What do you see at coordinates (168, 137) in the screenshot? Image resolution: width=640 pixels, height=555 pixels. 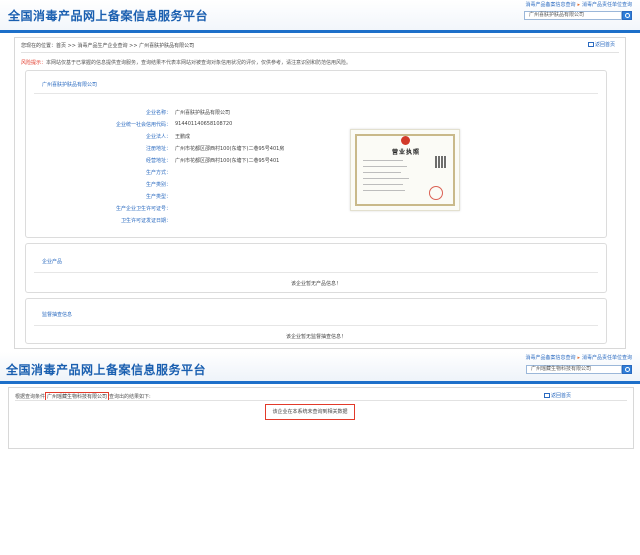 I see `info-row-legal-person: 企业法人： 王鹏成` at bounding box center [168, 137].